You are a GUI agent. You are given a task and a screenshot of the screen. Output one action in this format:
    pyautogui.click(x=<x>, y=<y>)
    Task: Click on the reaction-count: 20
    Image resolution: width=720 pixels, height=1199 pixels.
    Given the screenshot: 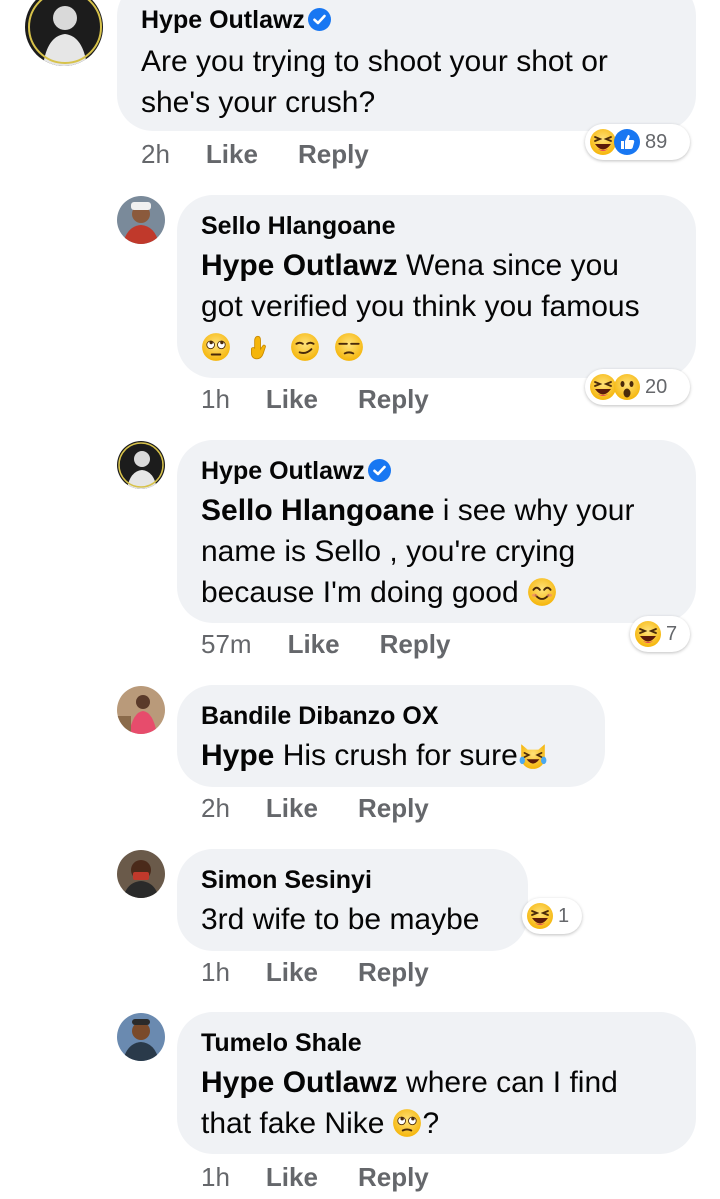 What is the action you would take?
    pyautogui.click(x=656, y=386)
    